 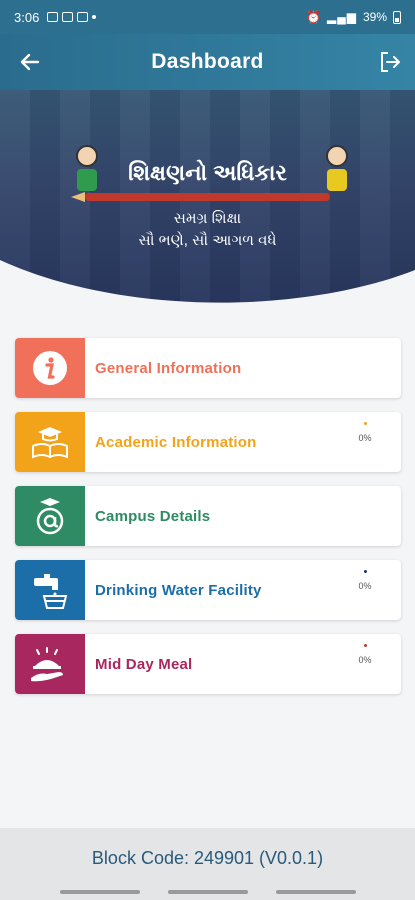 What do you see at coordinates (208, 664) in the screenshot?
I see `menu-item-mid-day-meal: Mid Day Meal 0%` at bounding box center [208, 664].